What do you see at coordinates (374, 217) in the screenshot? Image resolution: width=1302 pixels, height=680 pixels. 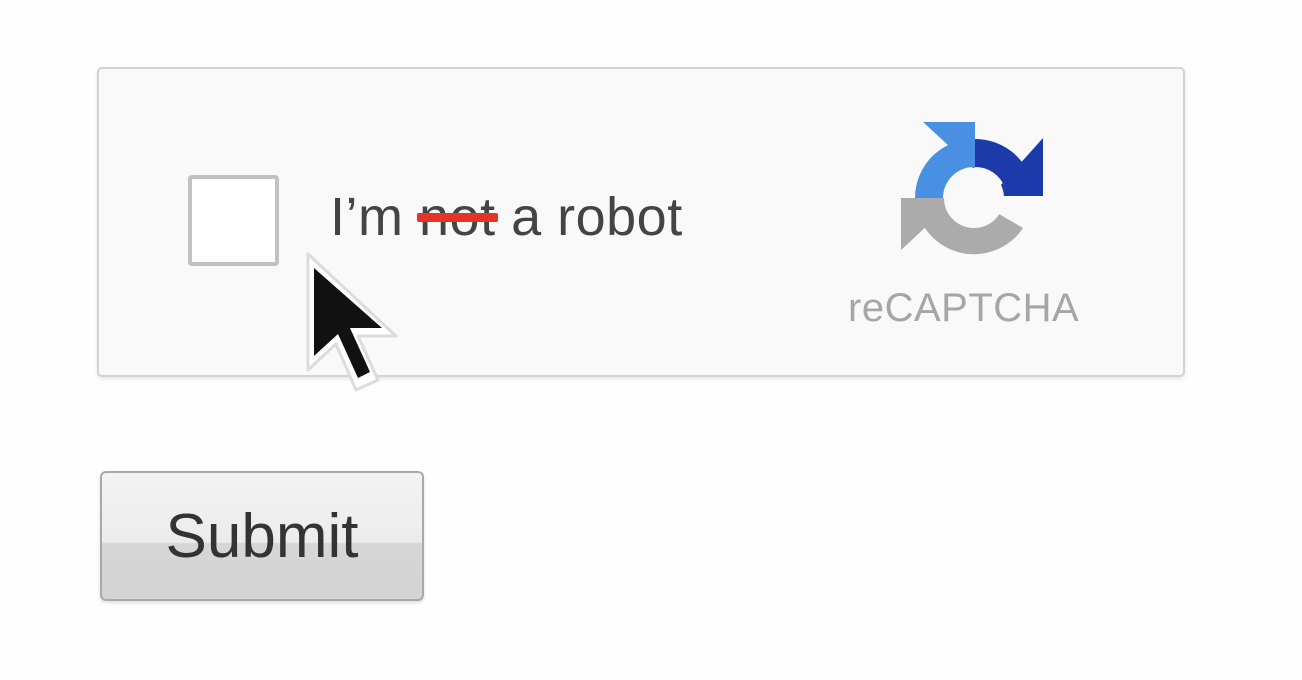 I see `label-prefix: I’m` at bounding box center [374, 217].